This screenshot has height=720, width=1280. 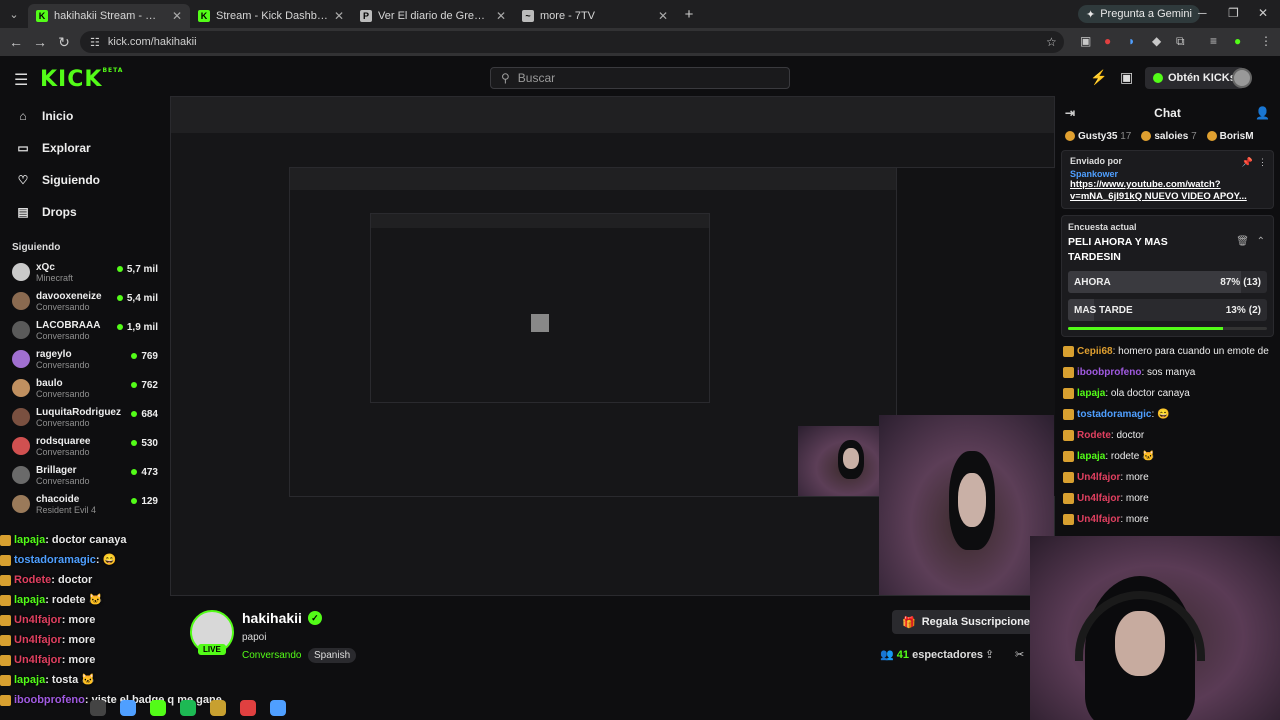 What do you see at coordinates (1242, 241) in the screenshot?
I see `trash-icon: 🗑` at bounding box center [1242, 241].